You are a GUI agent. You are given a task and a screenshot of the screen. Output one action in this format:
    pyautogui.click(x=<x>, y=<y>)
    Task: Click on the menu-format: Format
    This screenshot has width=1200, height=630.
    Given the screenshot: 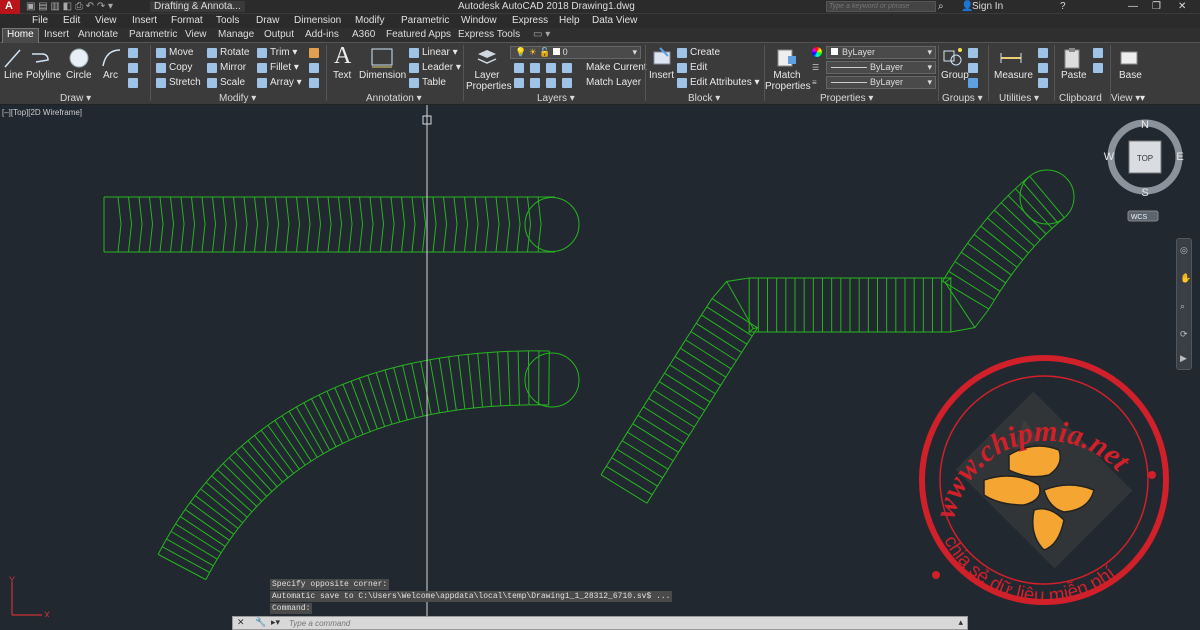 What is the action you would take?
    pyautogui.click(x=187, y=20)
    